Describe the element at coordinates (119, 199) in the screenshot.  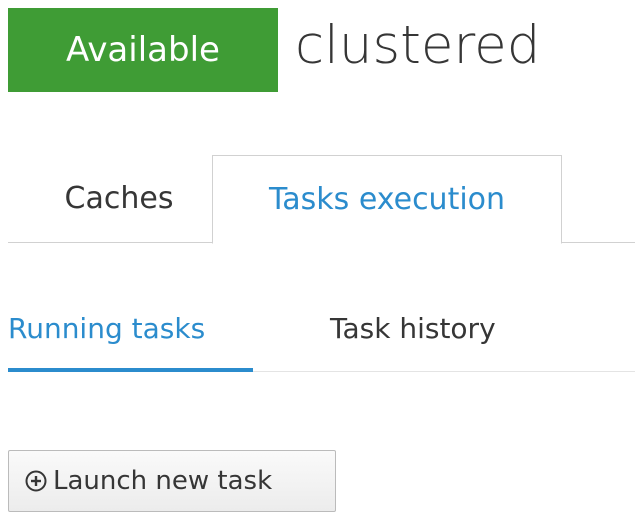
I see `tab-caches: Caches` at that location.